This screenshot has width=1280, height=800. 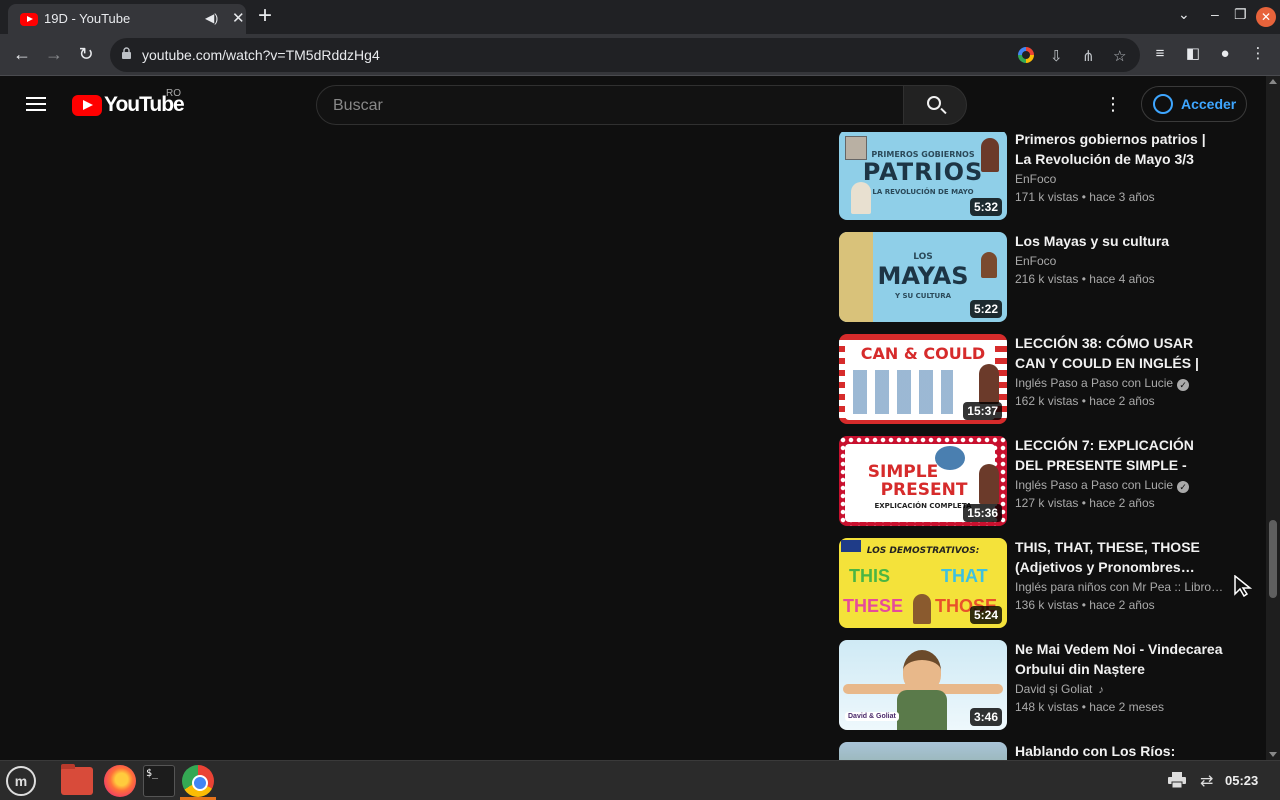 What do you see at coordinates (1177, 780) in the screenshot?
I see `printer-icon` at bounding box center [1177, 780].